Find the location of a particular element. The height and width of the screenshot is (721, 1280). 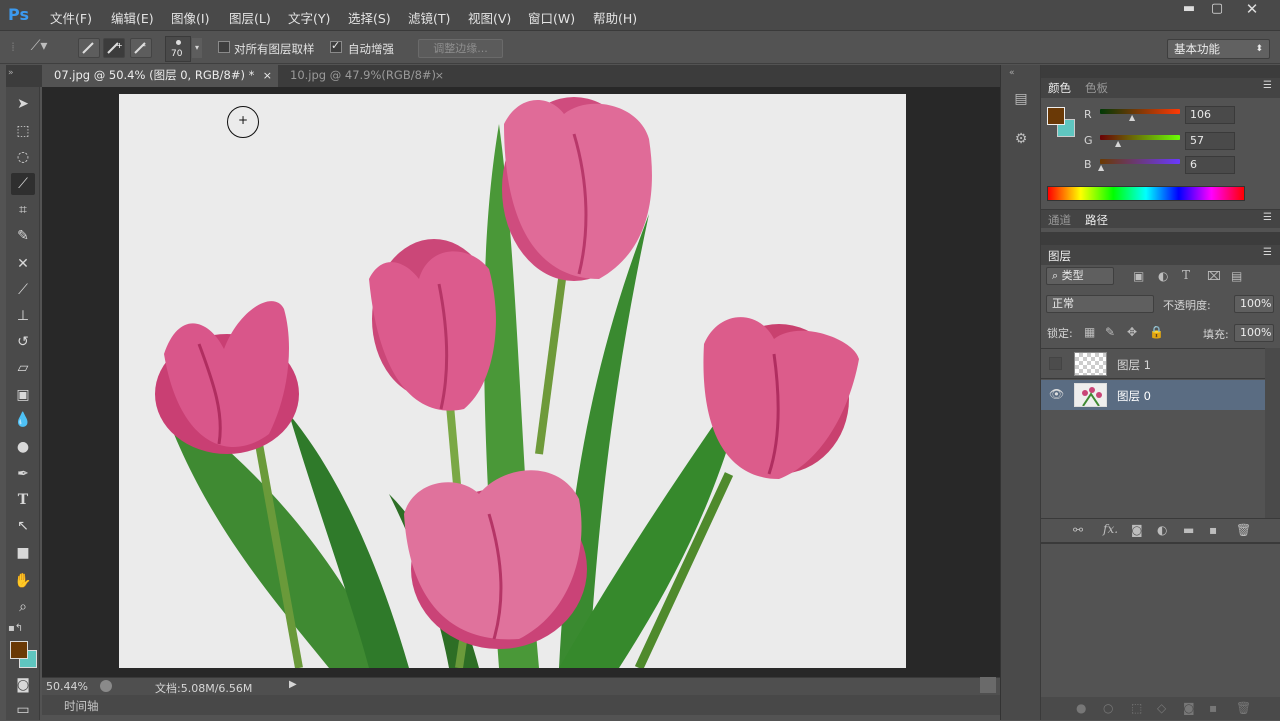

r-slider-thumb-icon: ▲ is located at coordinates (1132, 117).